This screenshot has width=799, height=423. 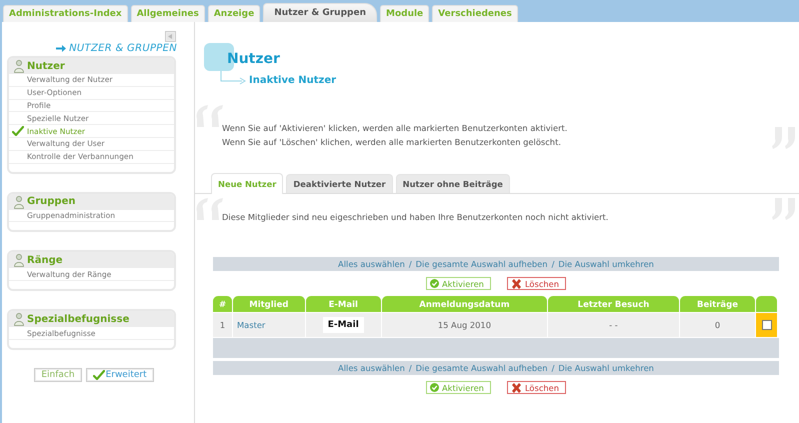 I want to click on email-button: E-Mail, so click(x=343, y=325).